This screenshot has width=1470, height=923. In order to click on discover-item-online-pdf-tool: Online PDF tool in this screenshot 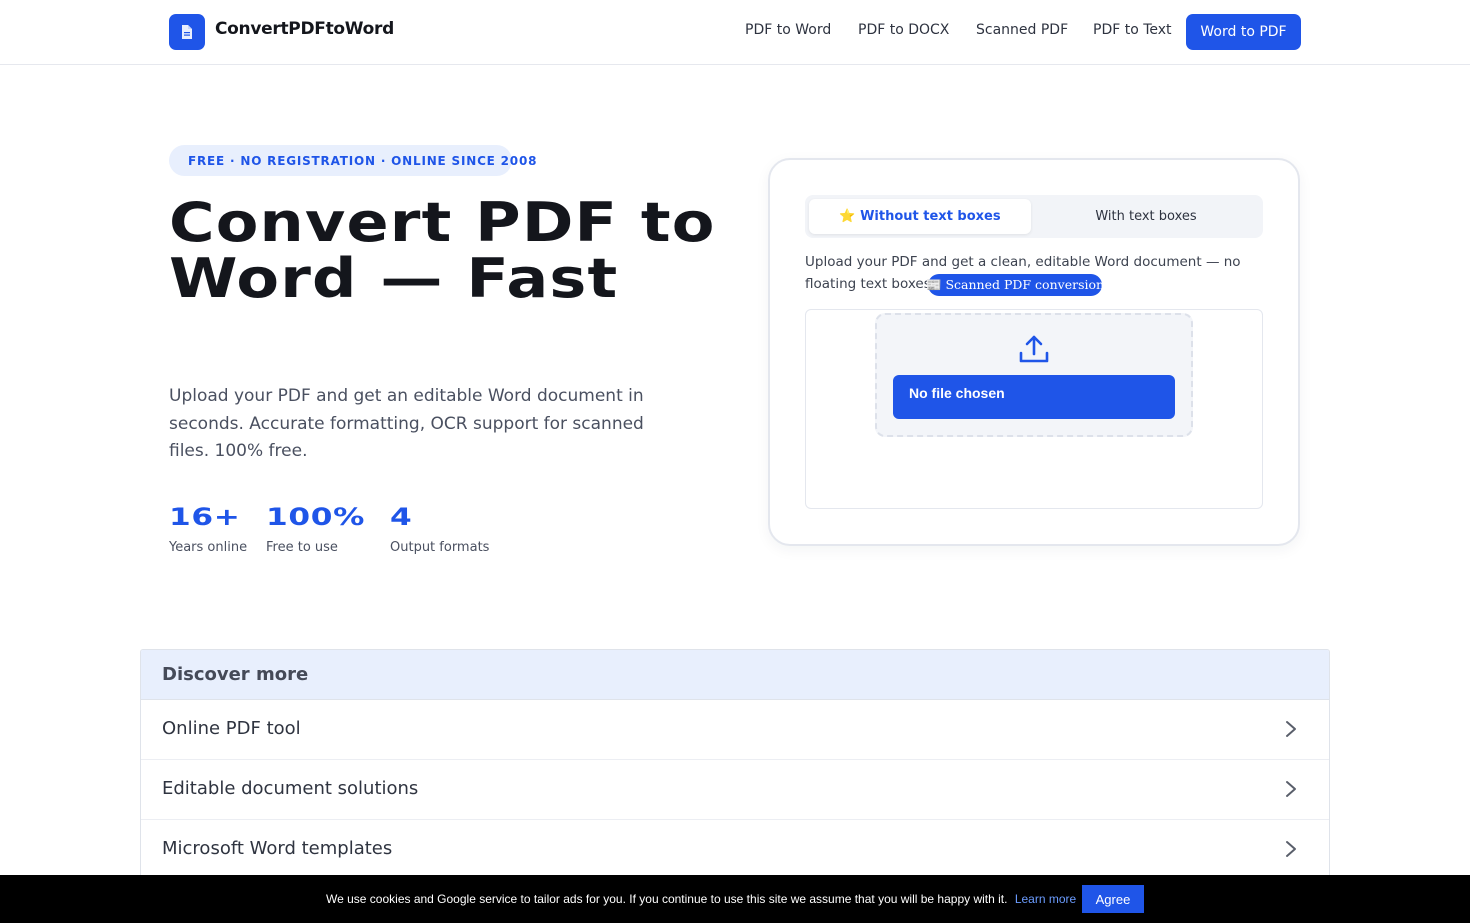, I will do `click(735, 730)`.